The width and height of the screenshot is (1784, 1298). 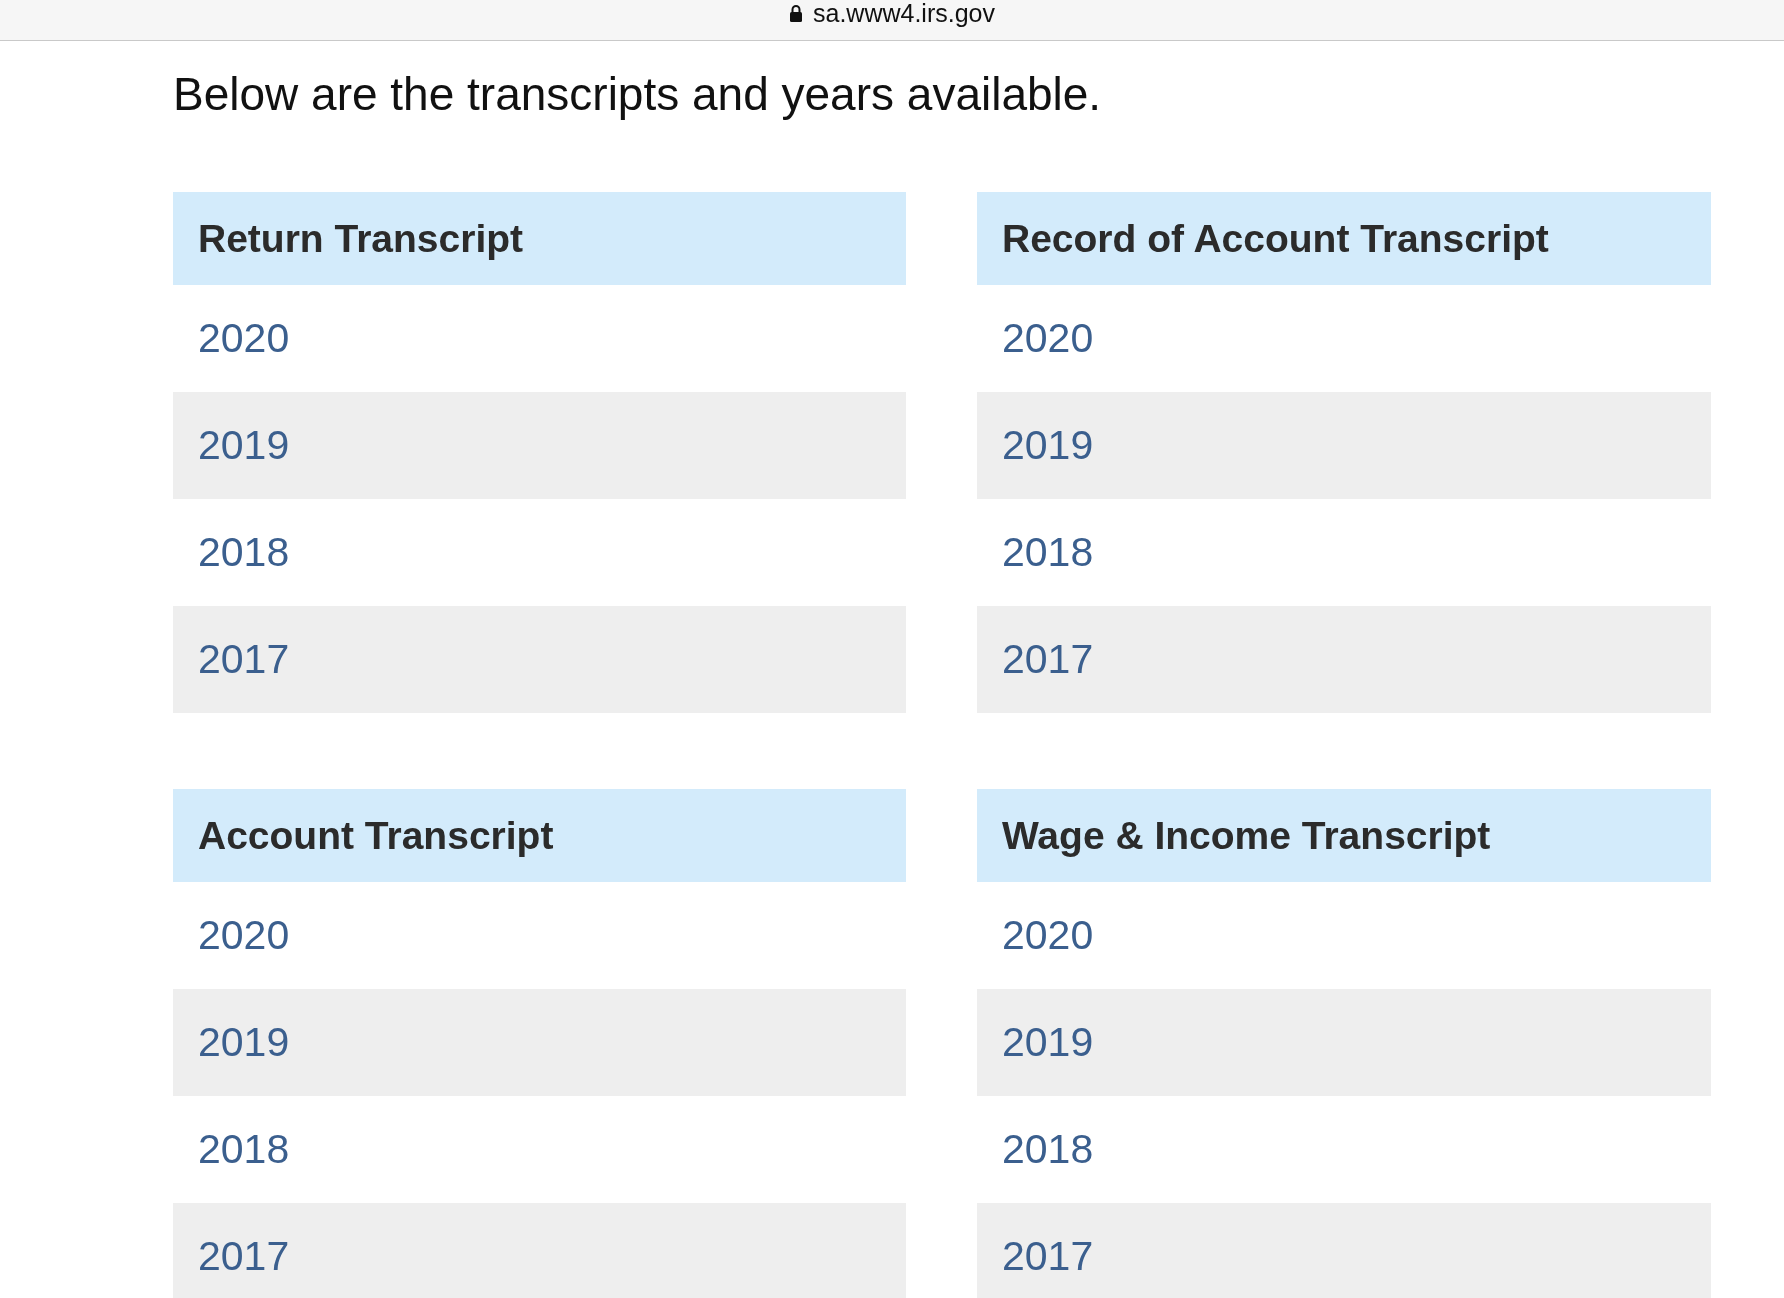 I want to click on transcript-header: Record of Account Transcript, so click(x=1344, y=239).